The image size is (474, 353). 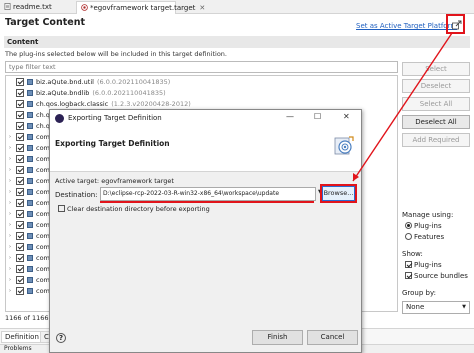 What do you see at coordinates (436, 86) in the screenshot?
I see `deselect-button: Deselect` at bounding box center [436, 86].